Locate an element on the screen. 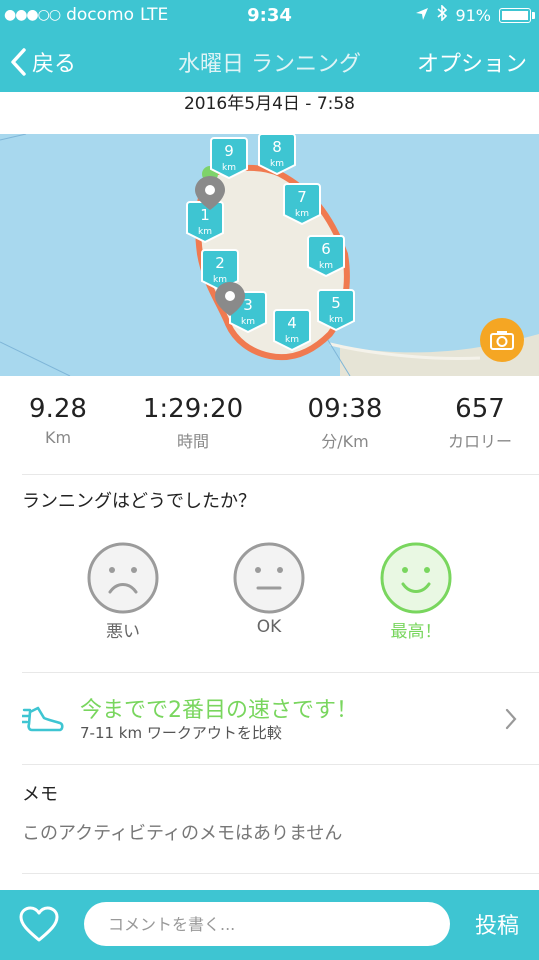 The image size is (539, 960). stat-pace: 09:38 分/Km is located at coordinates (345, 423).